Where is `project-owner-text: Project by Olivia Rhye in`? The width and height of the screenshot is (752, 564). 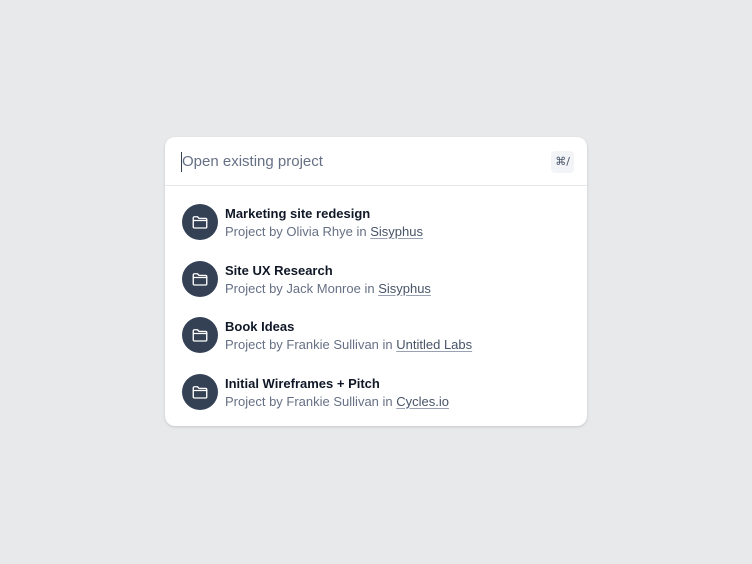 project-owner-text: Project by Olivia Rhye in is located at coordinates (298, 231).